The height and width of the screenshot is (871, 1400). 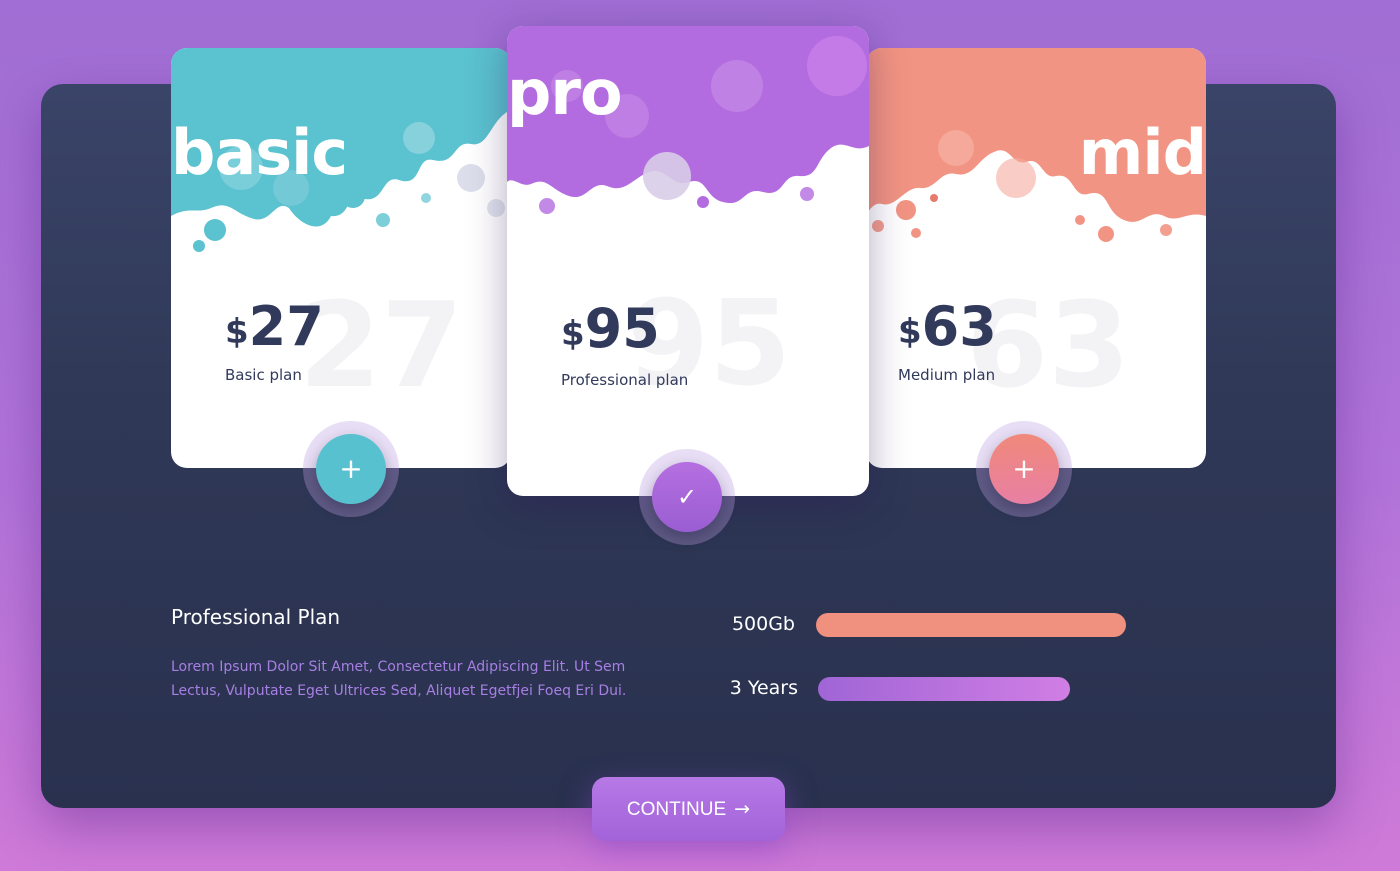 I want to click on continue-button: CONTINUE →, so click(x=688, y=809).